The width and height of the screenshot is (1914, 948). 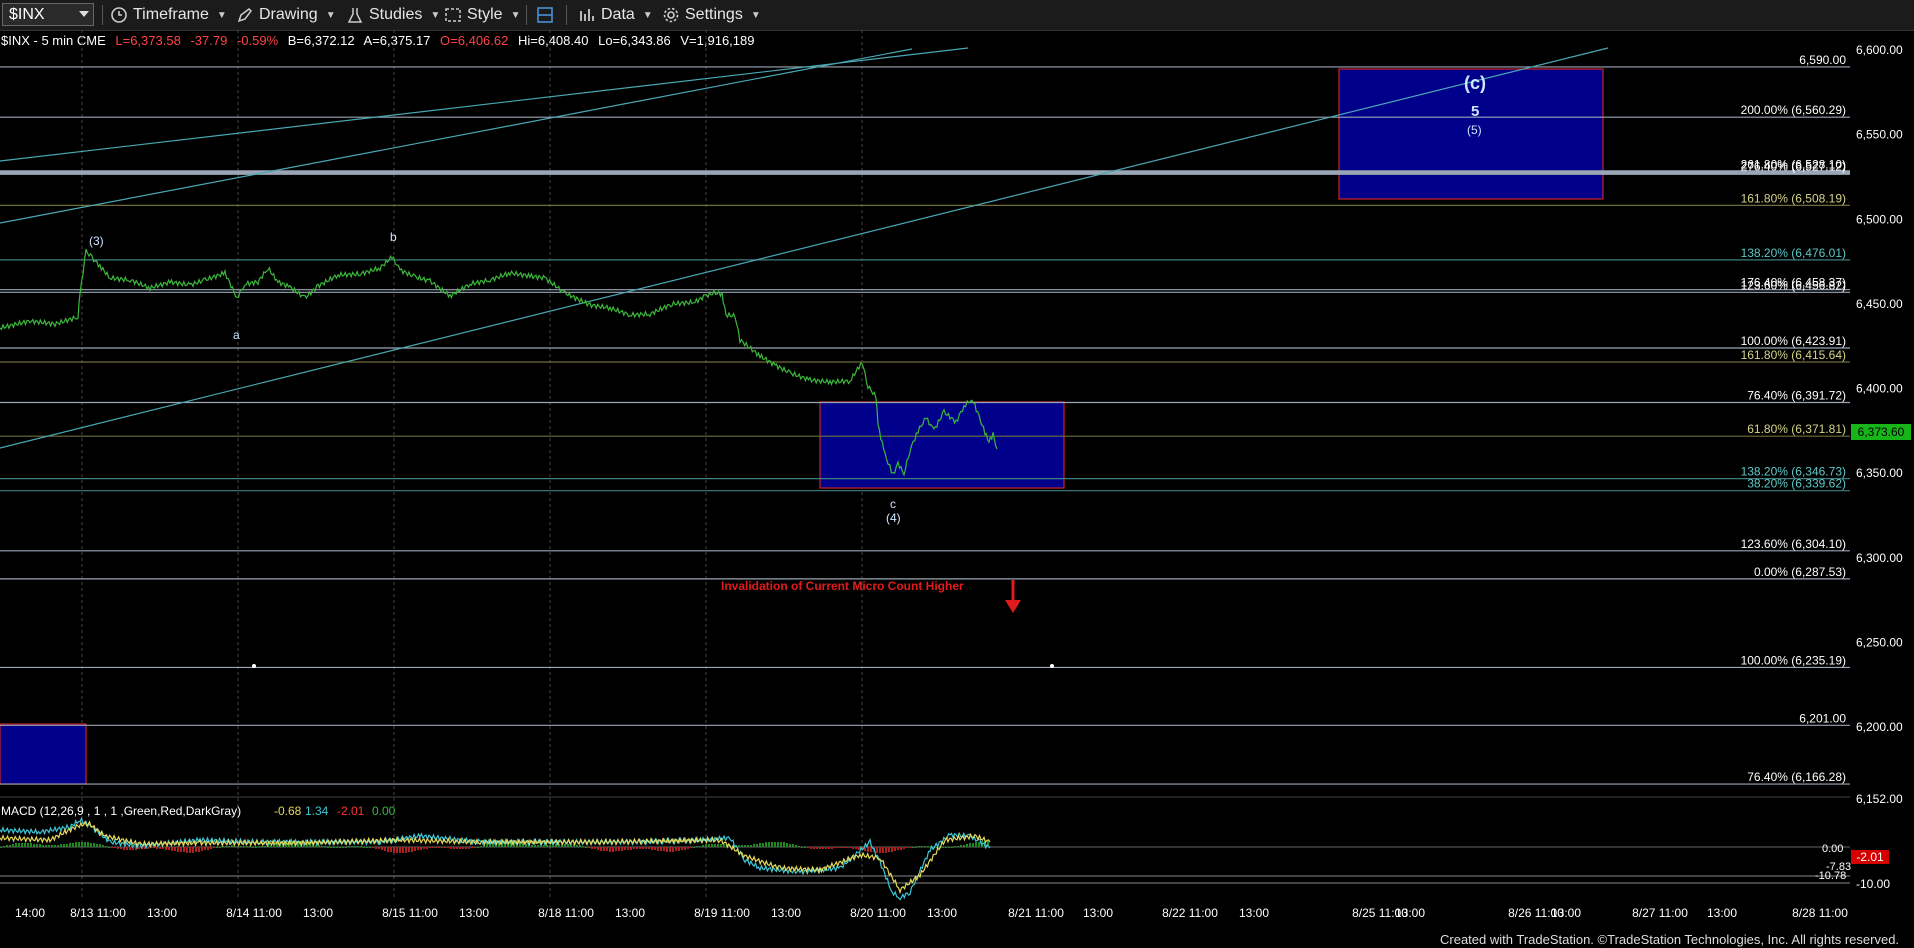 What do you see at coordinates (30, 913) in the screenshot?
I see `time-axis-label: 14:00` at bounding box center [30, 913].